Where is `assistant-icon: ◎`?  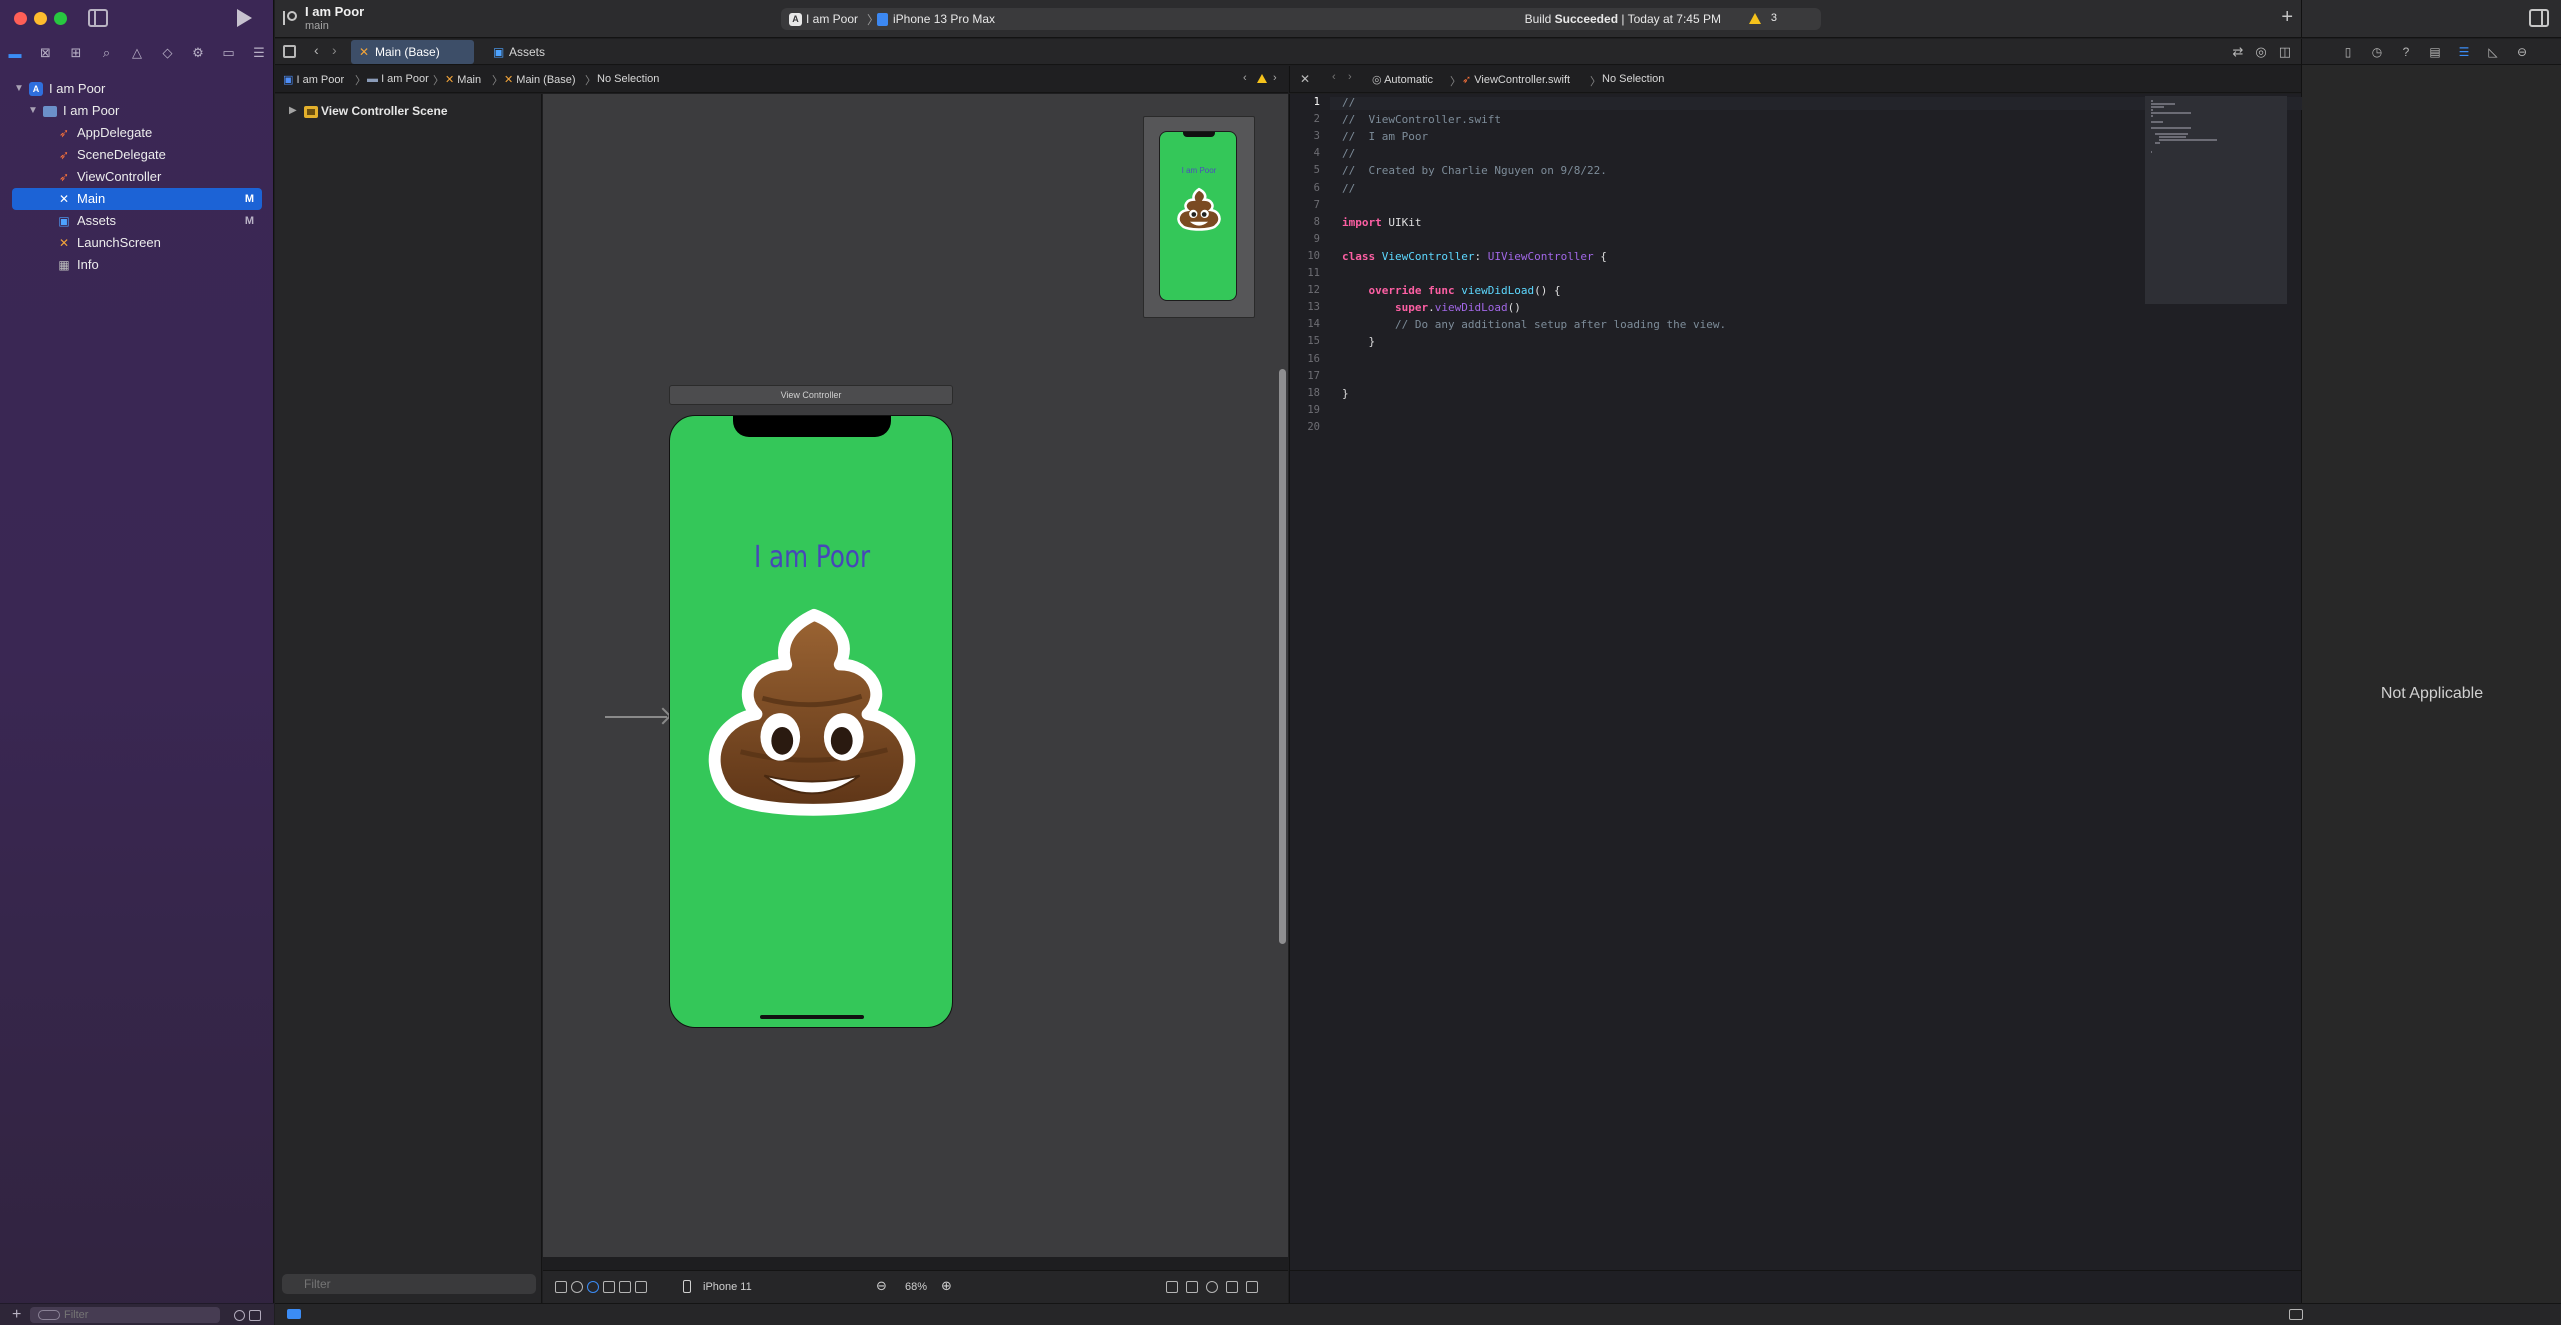 assistant-icon: ◎ is located at coordinates (2260, 52).